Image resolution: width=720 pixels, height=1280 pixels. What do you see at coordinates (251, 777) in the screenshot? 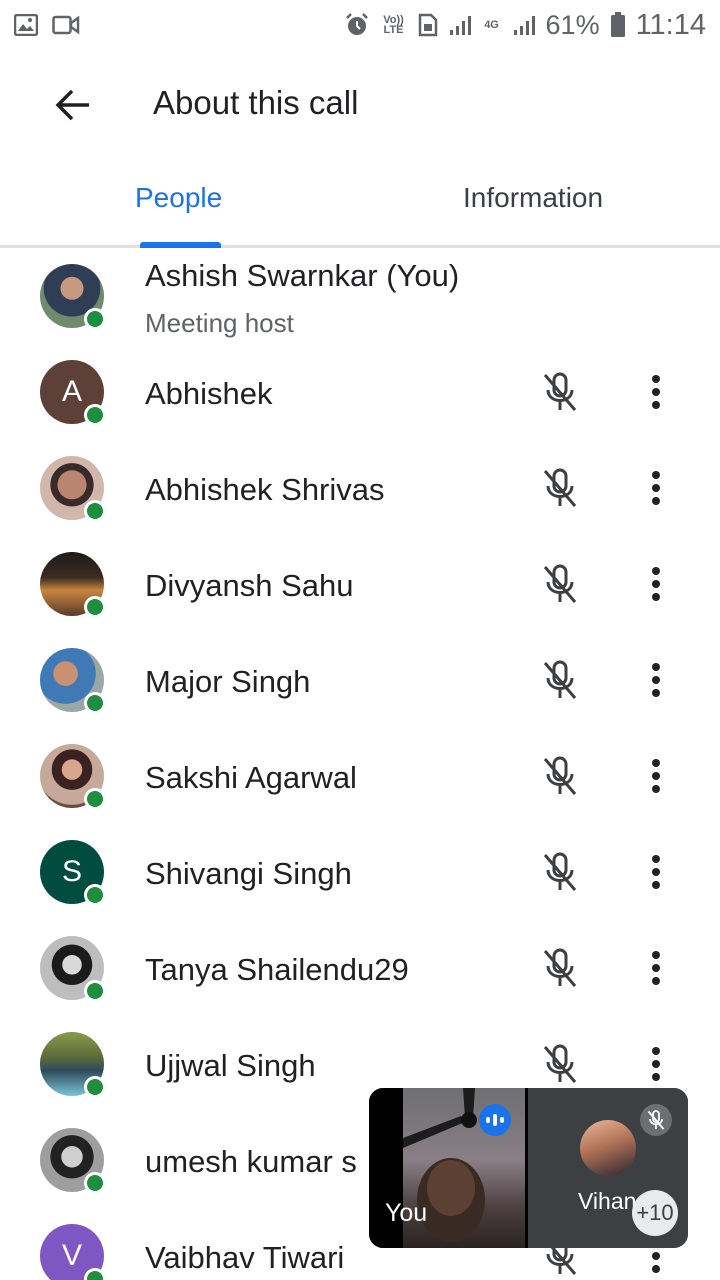
I see `participant-name: Sakshi Agarwal` at bounding box center [251, 777].